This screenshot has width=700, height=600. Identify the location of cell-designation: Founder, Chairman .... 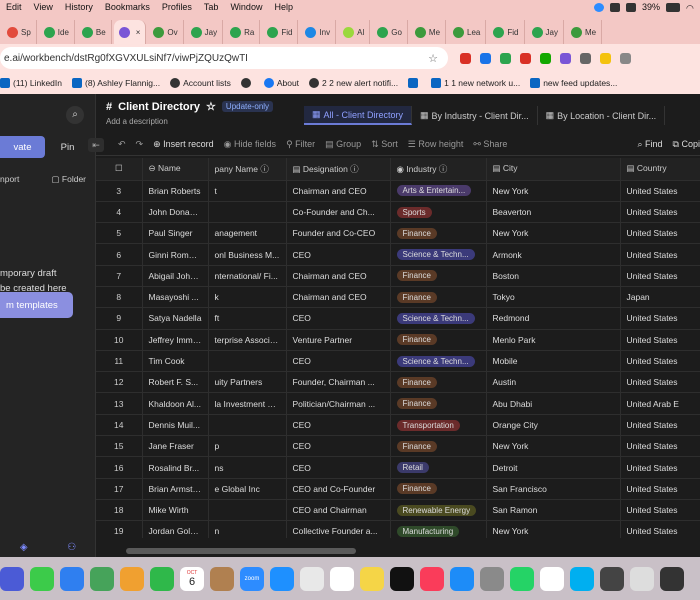
(338, 382).